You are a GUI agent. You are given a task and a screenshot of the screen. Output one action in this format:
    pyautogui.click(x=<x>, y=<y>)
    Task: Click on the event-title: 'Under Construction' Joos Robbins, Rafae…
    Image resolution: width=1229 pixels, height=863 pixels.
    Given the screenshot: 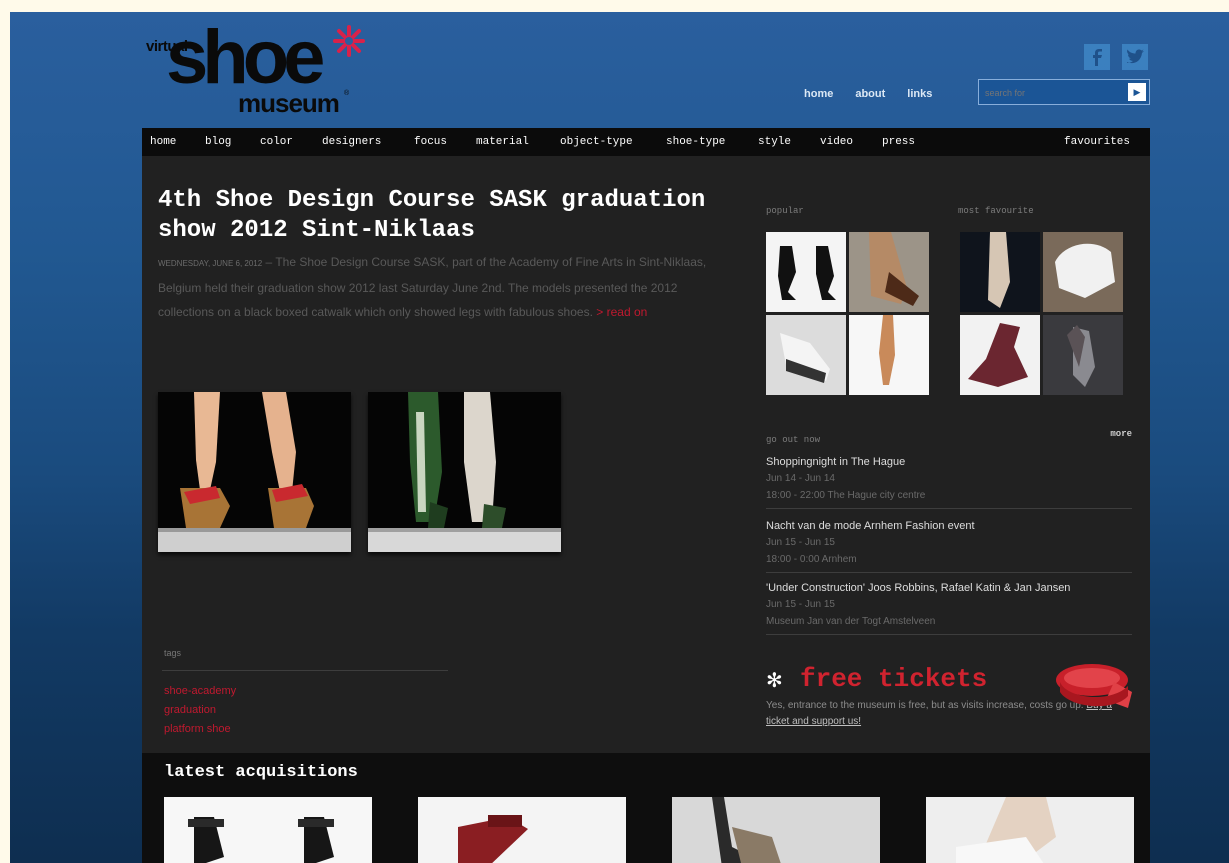 What is the action you would take?
    pyautogui.click(x=949, y=588)
    